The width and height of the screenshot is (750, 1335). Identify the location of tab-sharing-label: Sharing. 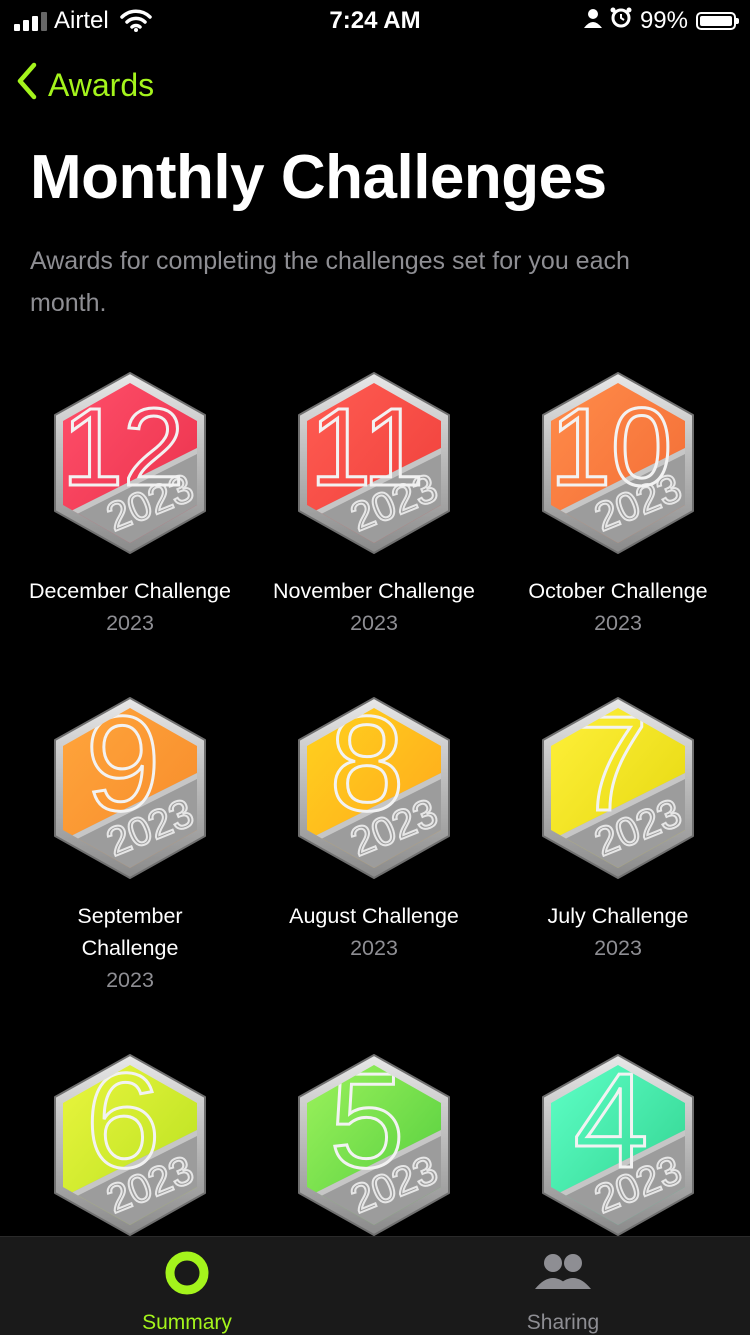
(563, 1322).